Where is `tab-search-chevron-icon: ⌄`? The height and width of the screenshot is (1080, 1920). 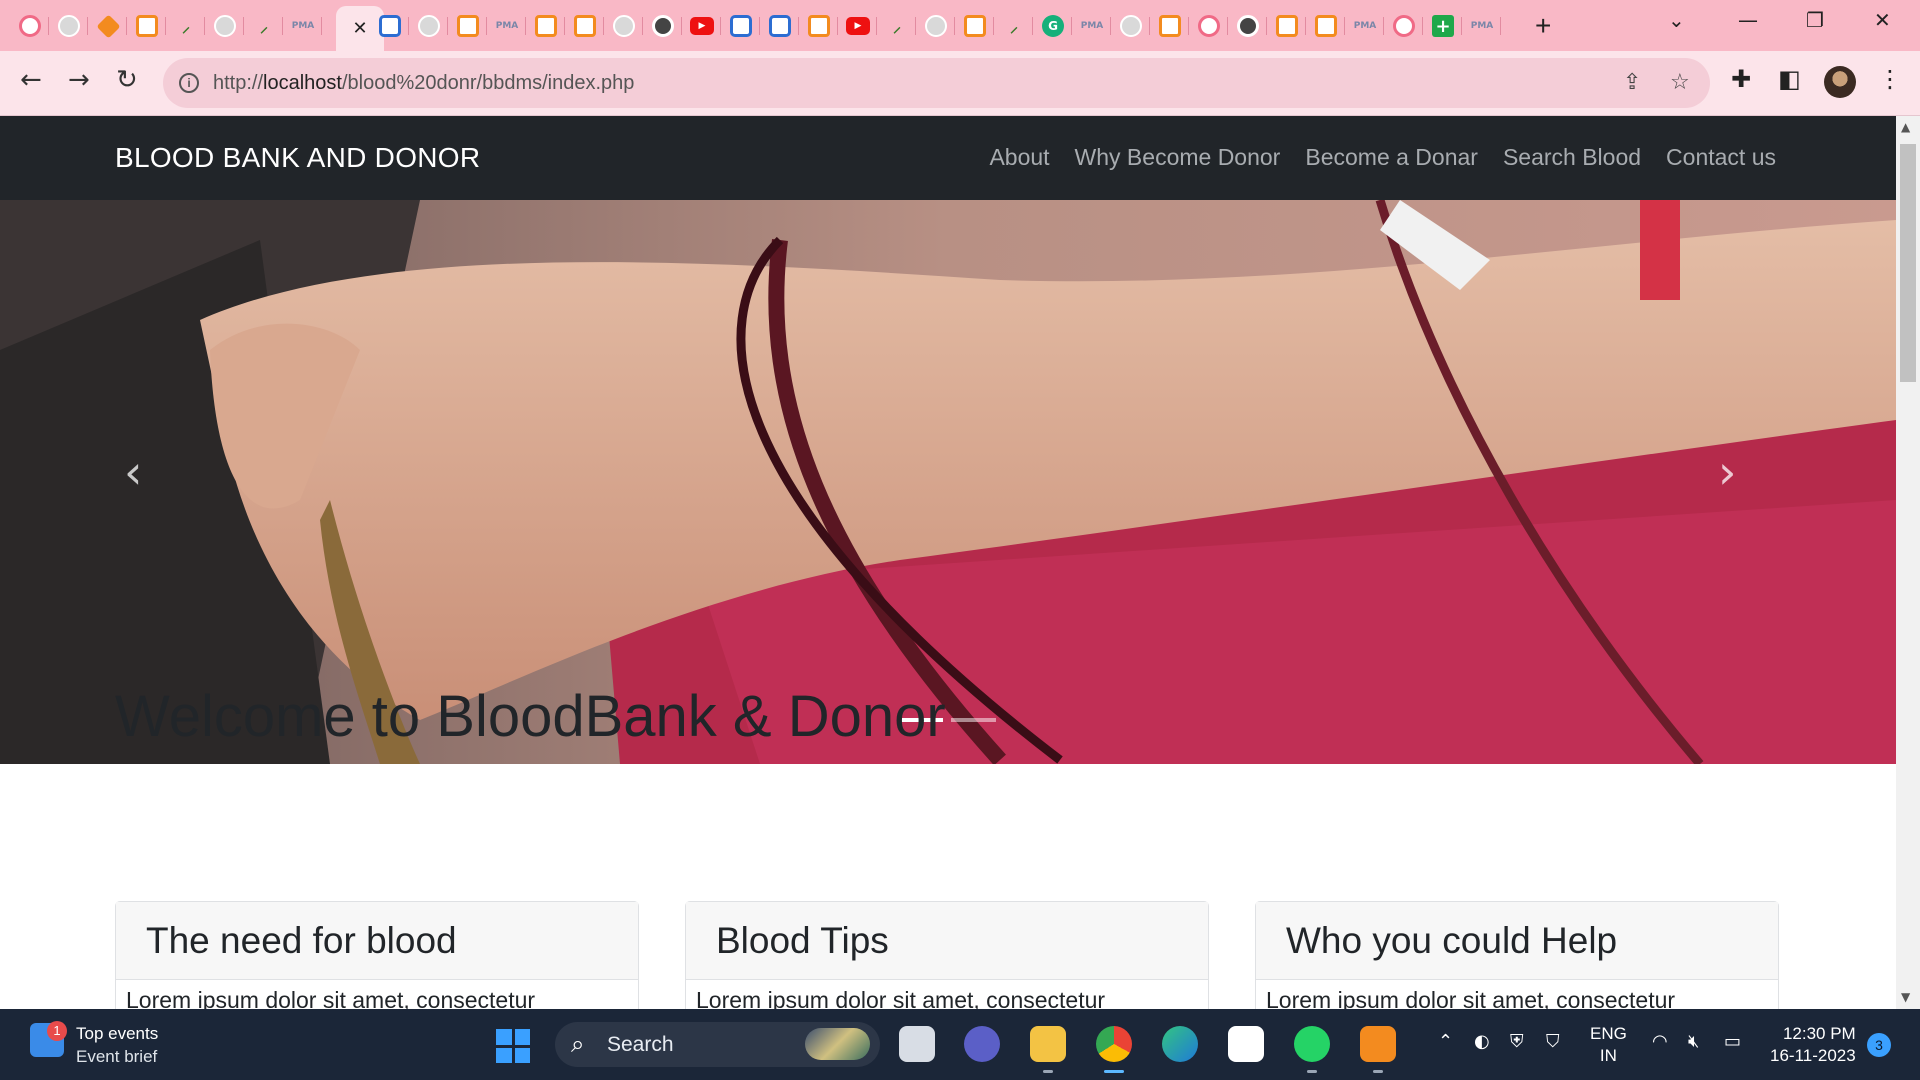
tab-search-chevron-icon: ⌄ is located at coordinates (1676, 20).